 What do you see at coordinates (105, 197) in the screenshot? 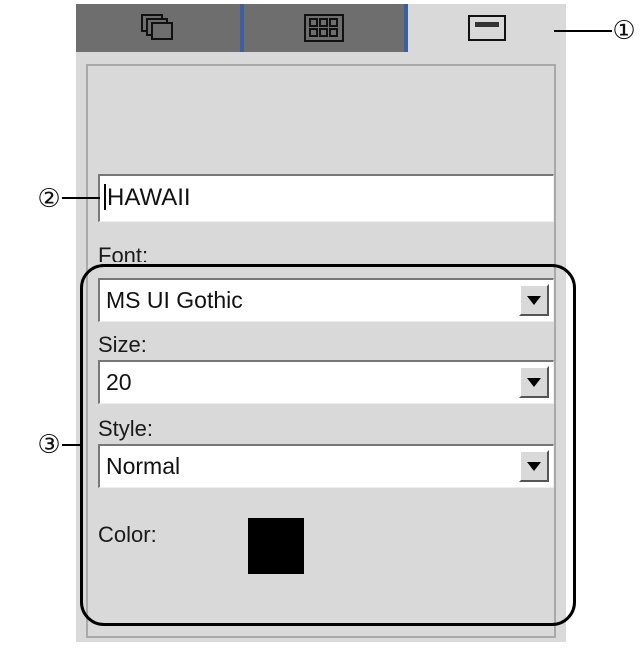
I see `text-caret` at bounding box center [105, 197].